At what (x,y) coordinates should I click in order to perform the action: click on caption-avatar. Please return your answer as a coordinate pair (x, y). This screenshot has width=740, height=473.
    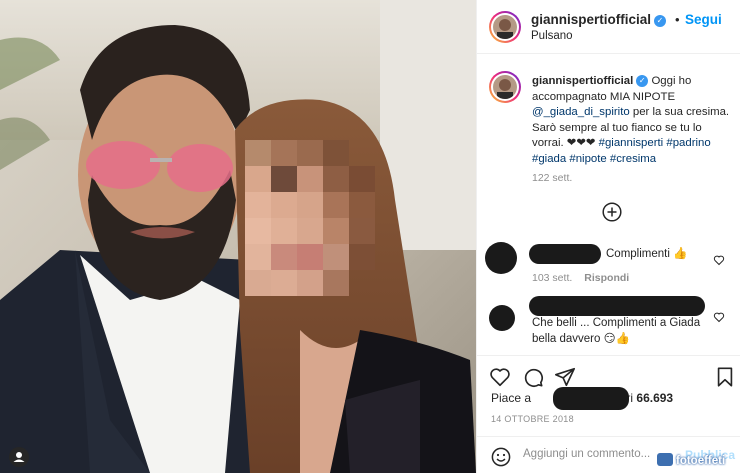
    Looking at the image, I should click on (505, 87).